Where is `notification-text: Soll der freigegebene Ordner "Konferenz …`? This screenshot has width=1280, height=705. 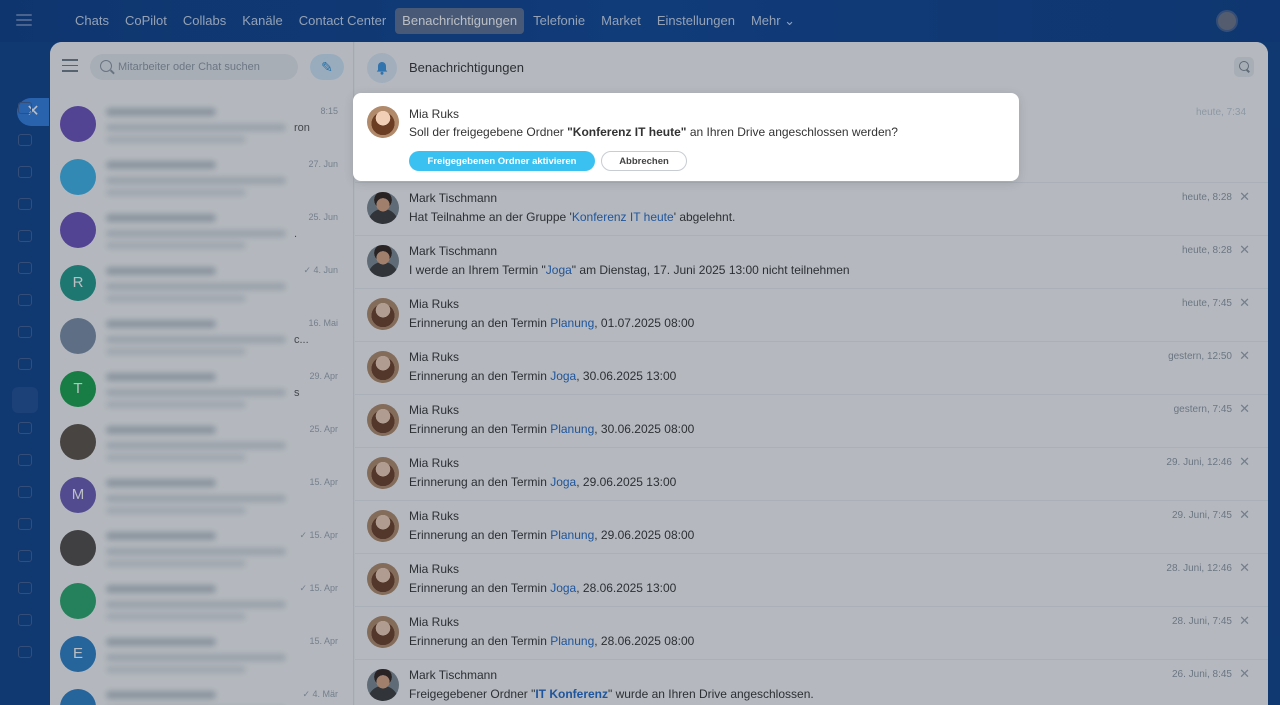
notification-text: Soll der freigegebene Ordner "Konferenz … is located at coordinates (653, 132).